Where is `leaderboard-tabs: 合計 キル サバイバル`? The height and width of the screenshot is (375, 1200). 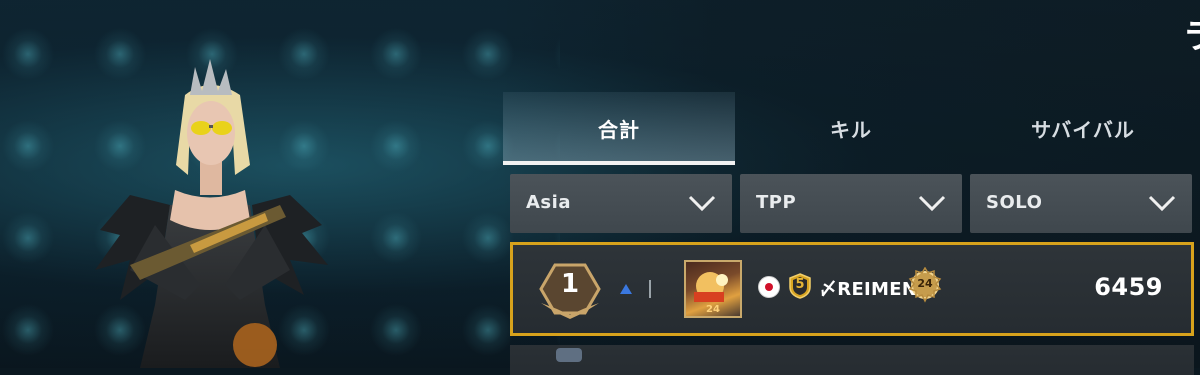 leaderboard-tabs: 合計 キル サバイバル is located at coordinates (851, 128).